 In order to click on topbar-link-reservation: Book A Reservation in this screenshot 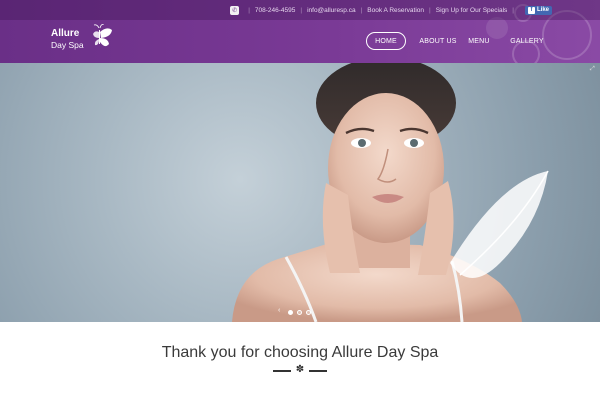, I will do `click(395, 10)`.